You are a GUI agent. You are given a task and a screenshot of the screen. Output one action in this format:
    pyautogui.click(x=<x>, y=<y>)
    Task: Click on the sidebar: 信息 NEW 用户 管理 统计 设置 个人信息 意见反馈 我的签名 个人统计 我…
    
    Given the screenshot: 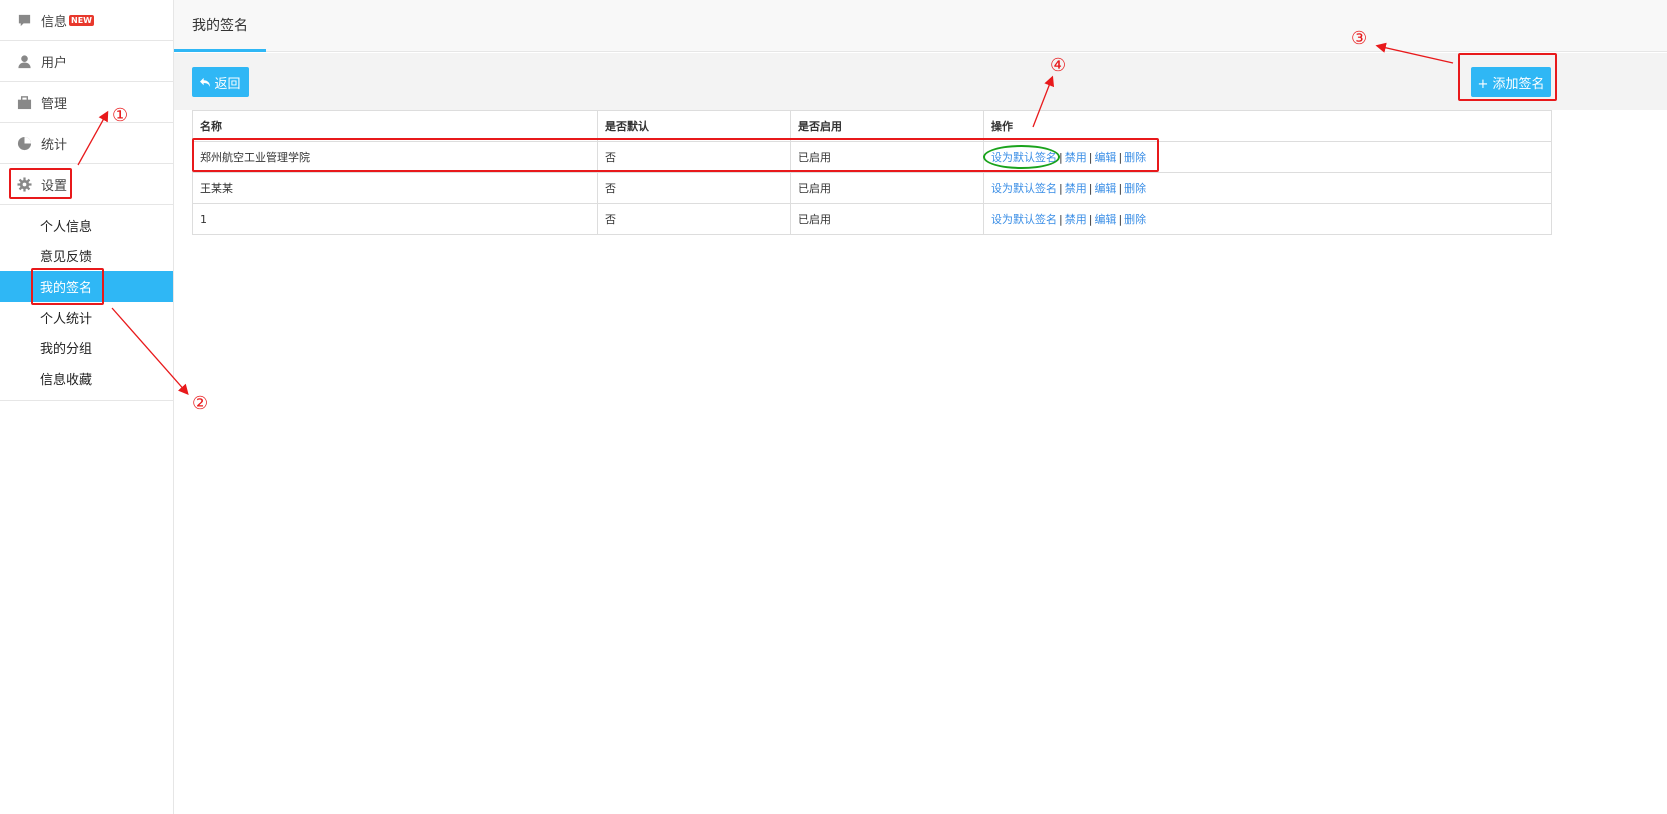 What is the action you would take?
    pyautogui.click(x=87, y=407)
    